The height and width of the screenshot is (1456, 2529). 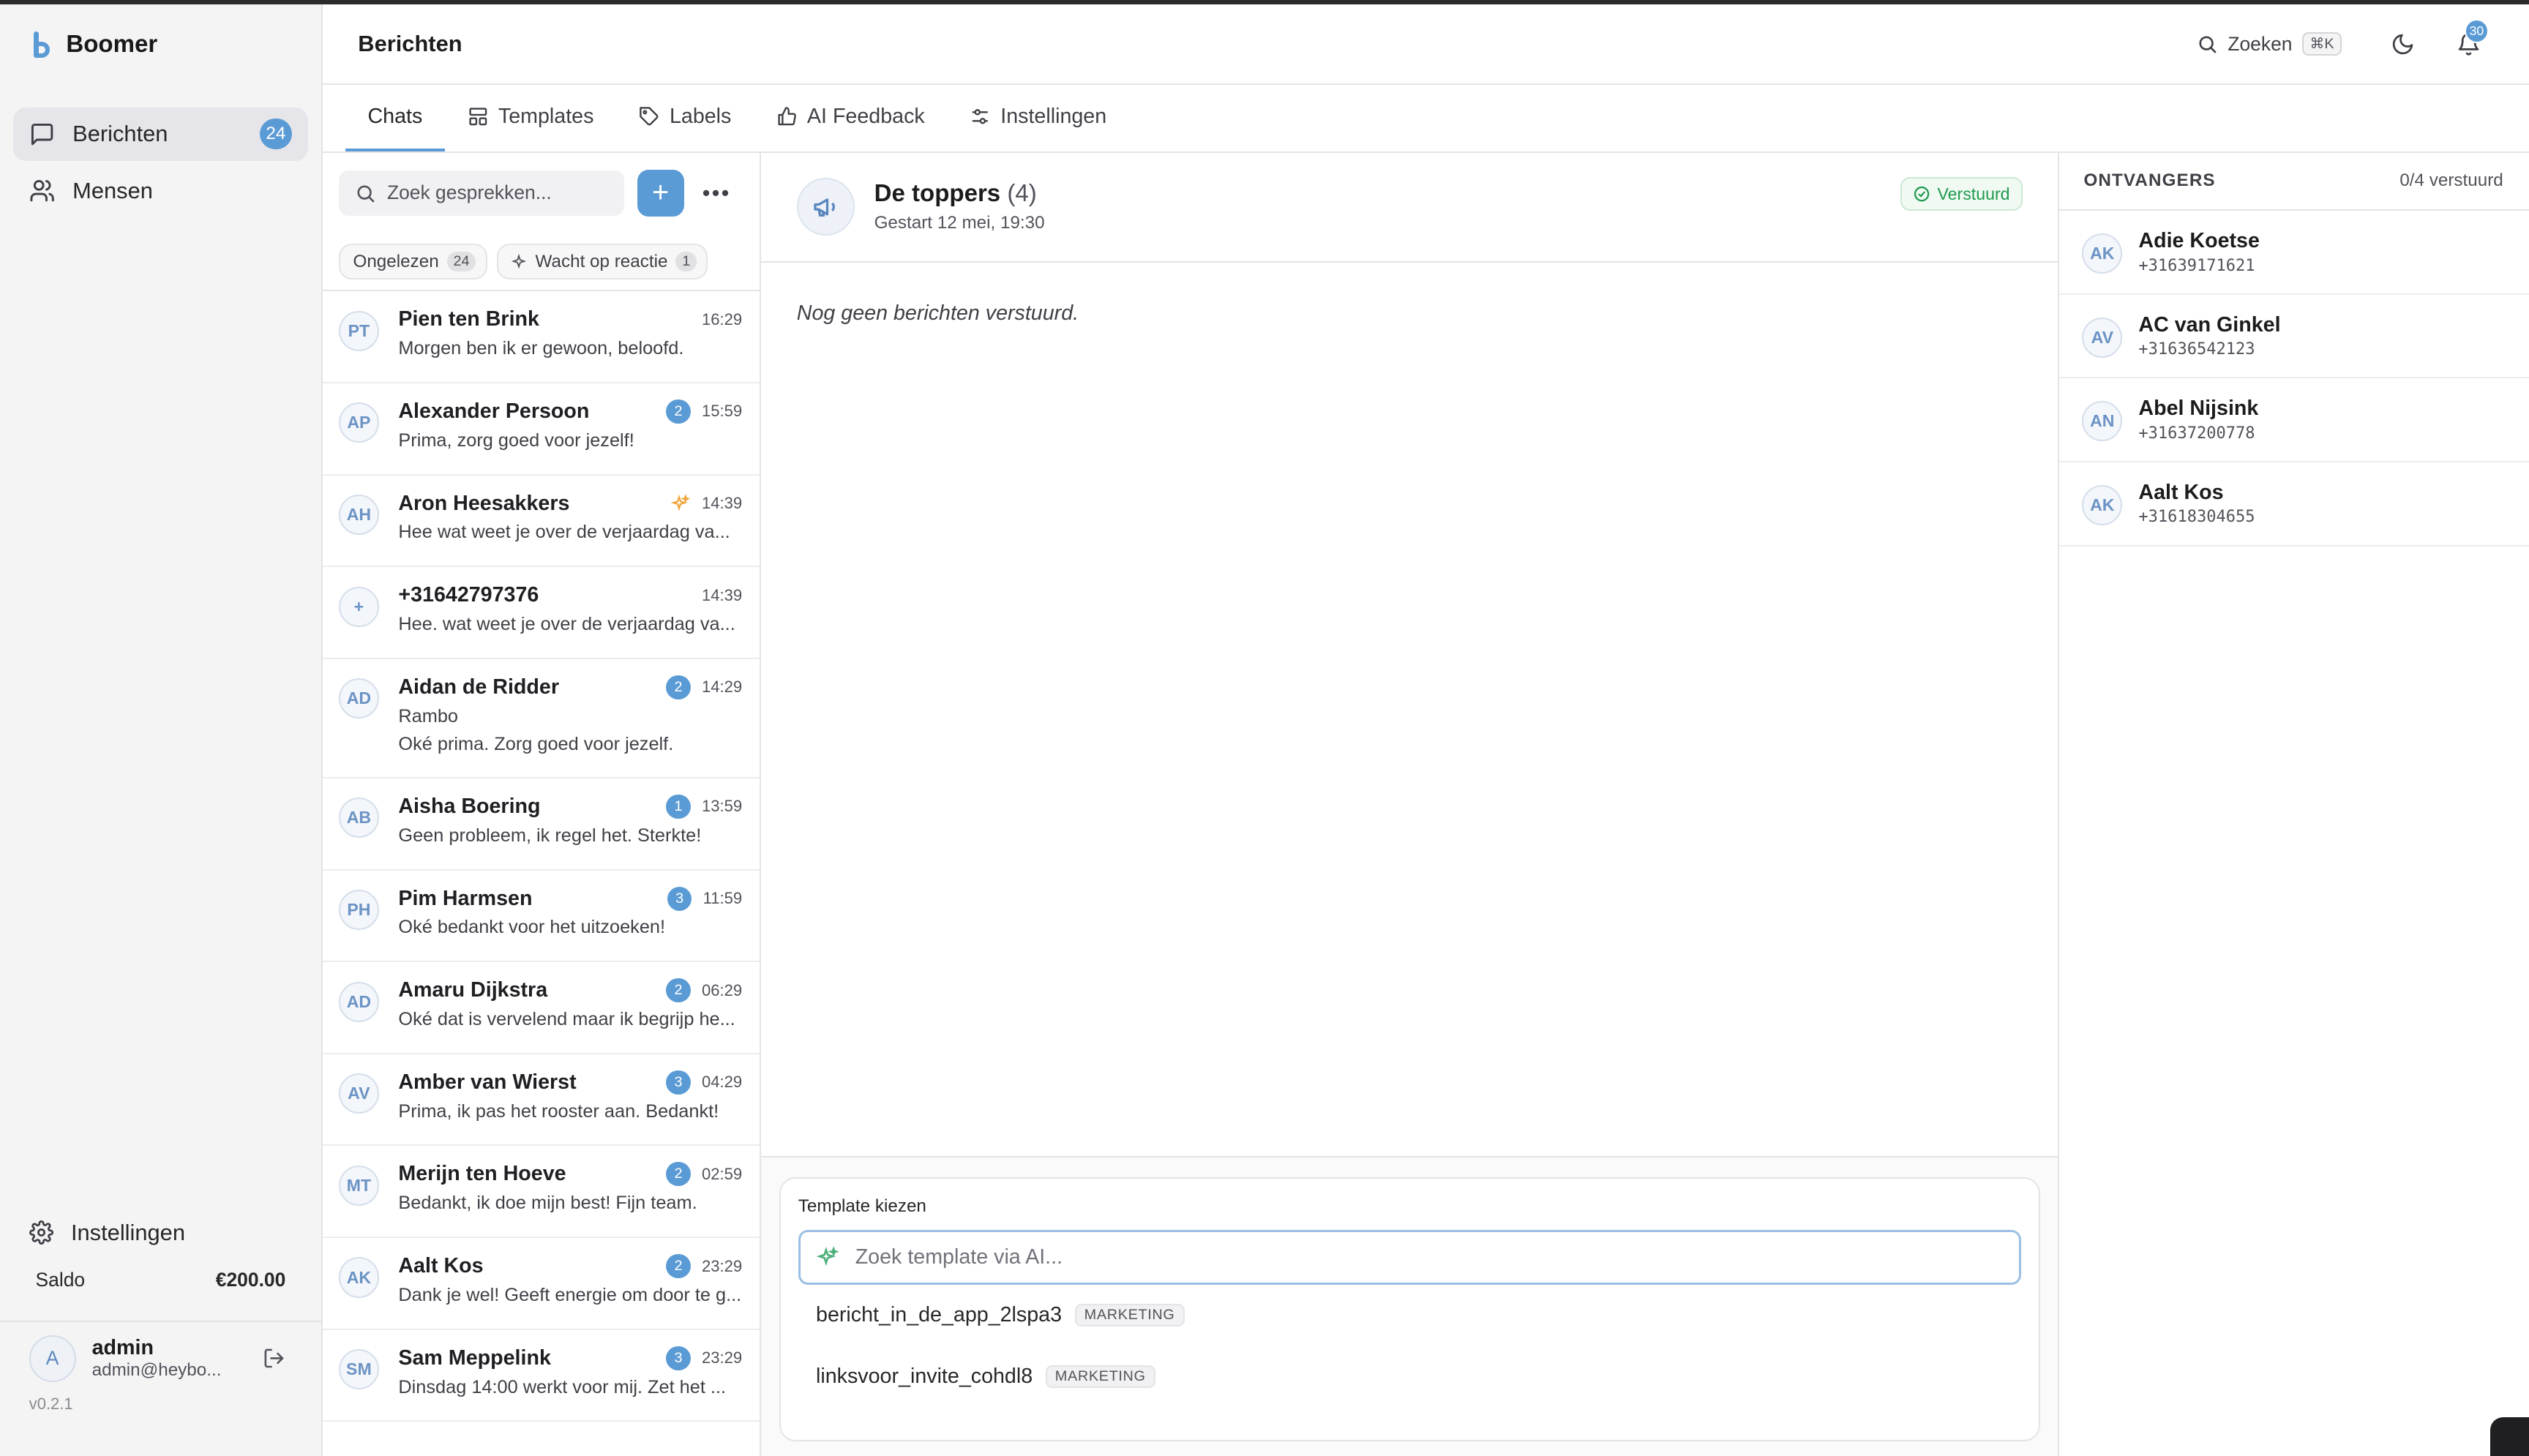 What do you see at coordinates (2294, 337) in the screenshot?
I see `recipient-item: AV AC van Ginkel +31636542123` at bounding box center [2294, 337].